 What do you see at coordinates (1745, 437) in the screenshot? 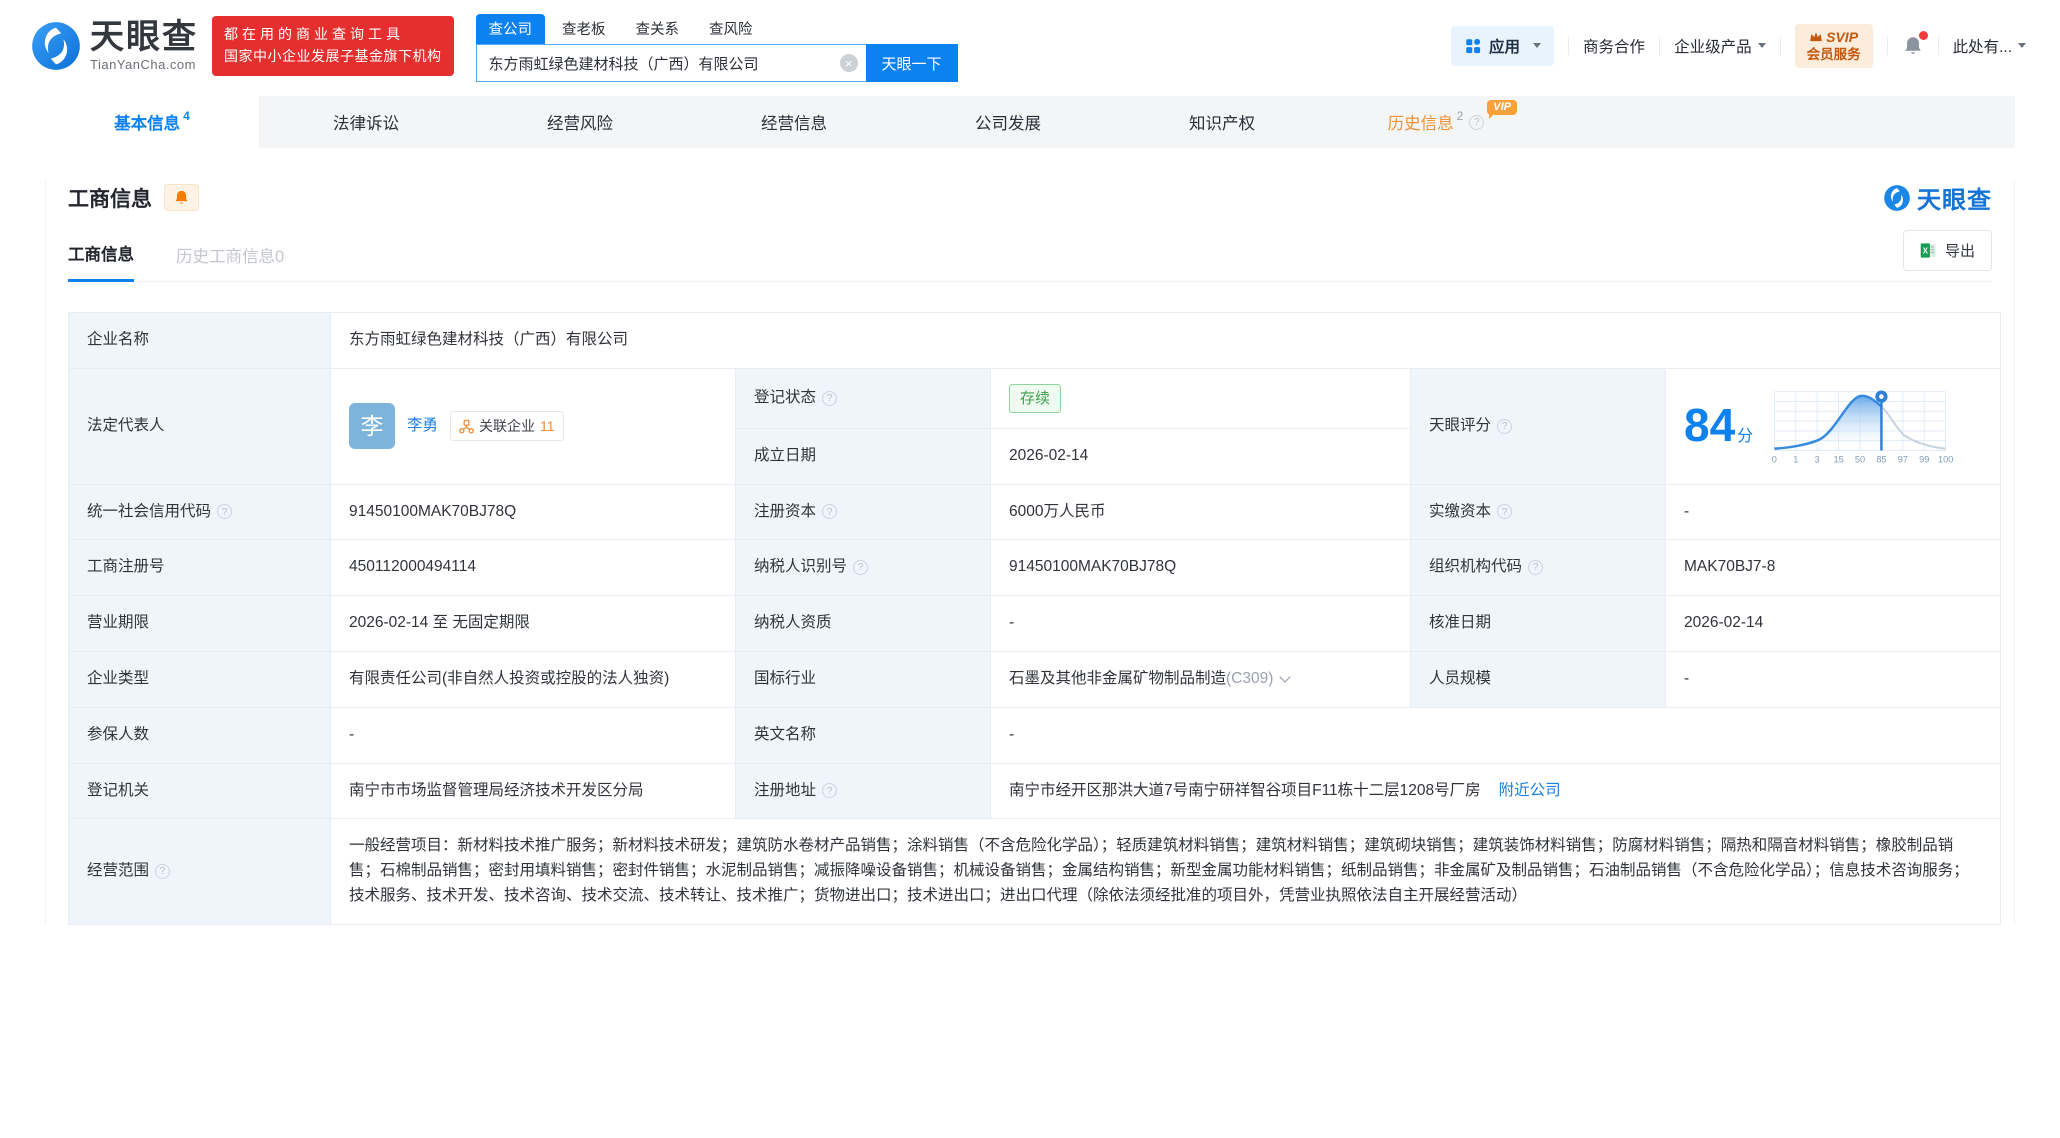
I see `score-unit: 分` at bounding box center [1745, 437].